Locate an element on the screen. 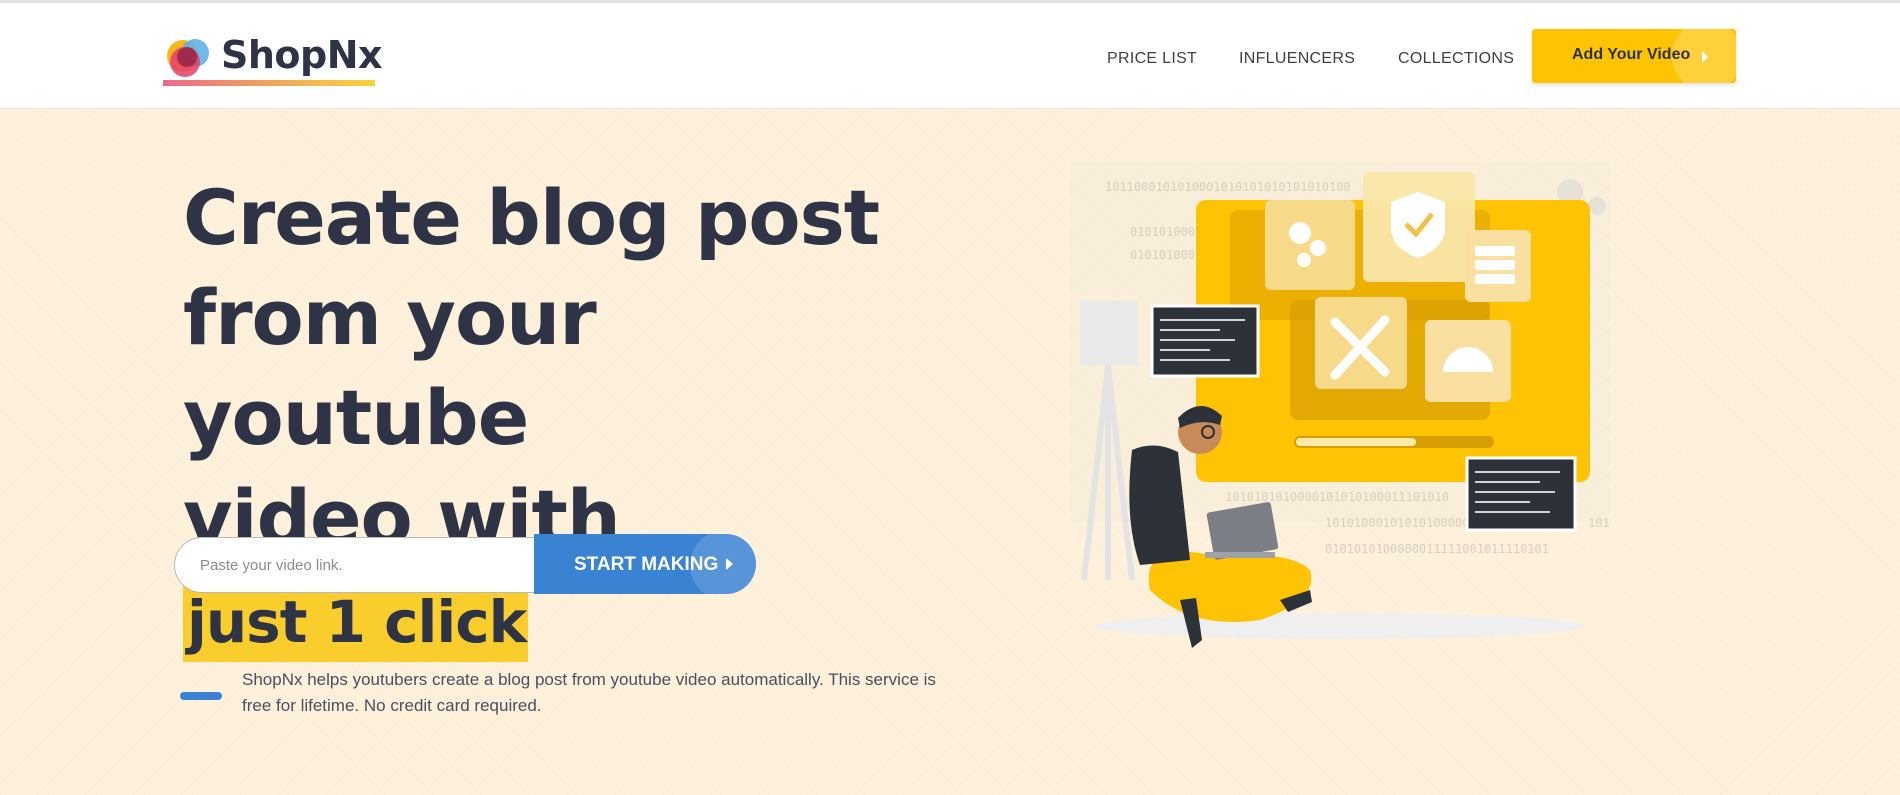 The width and height of the screenshot is (1900, 795). tile-settings is located at coordinates (1310, 245).